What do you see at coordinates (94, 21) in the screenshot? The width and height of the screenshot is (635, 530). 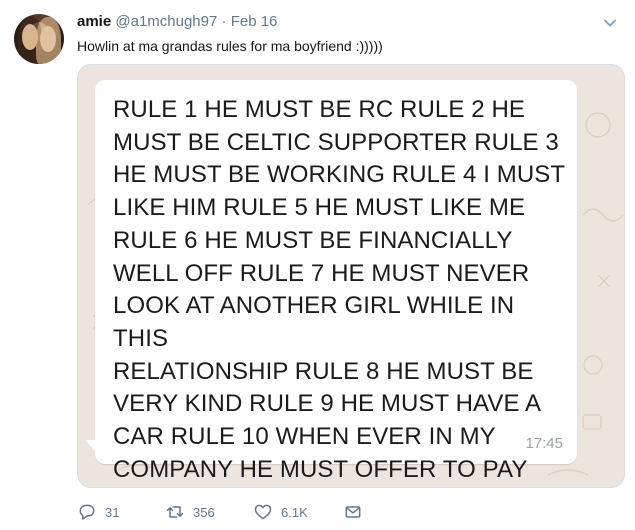 I see `author-name: amie` at bounding box center [94, 21].